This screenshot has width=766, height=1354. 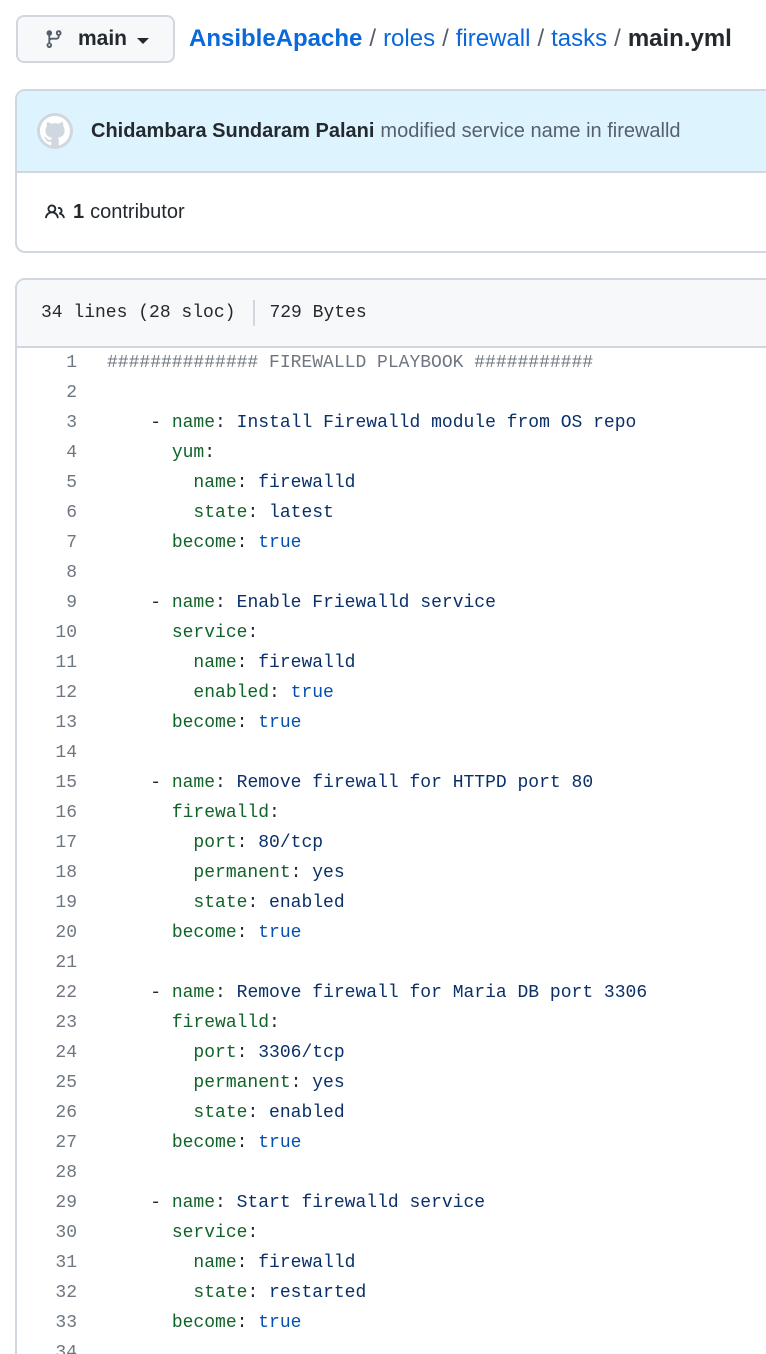 I want to click on contributor-count: 1, so click(x=79, y=211).